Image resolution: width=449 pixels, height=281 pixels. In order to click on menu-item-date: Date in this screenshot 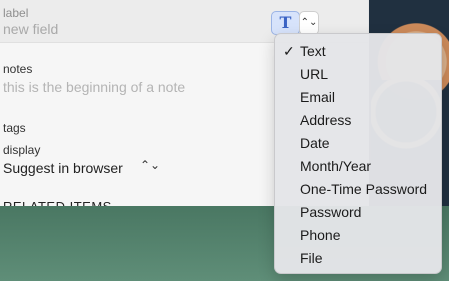, I will do `click(358, 143)`.